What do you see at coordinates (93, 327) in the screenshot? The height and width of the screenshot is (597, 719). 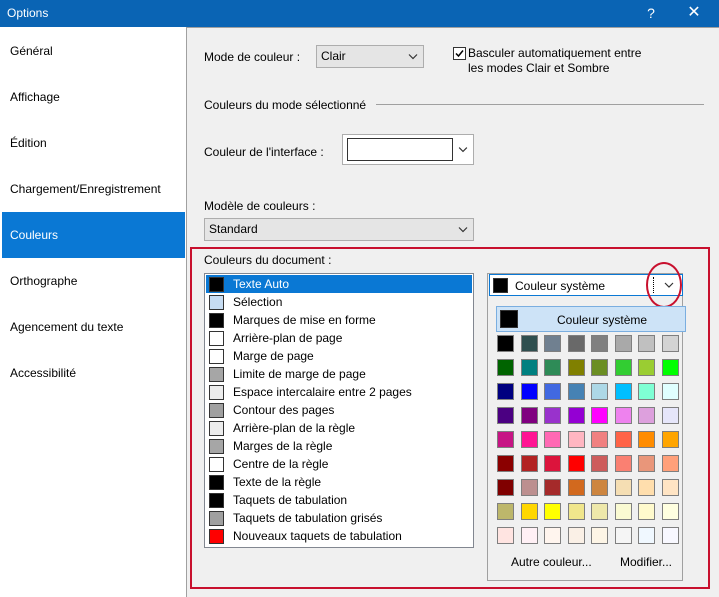 I see `sidebar-item-text-layout: Agencement du texte` at bounding box center [93, 327].